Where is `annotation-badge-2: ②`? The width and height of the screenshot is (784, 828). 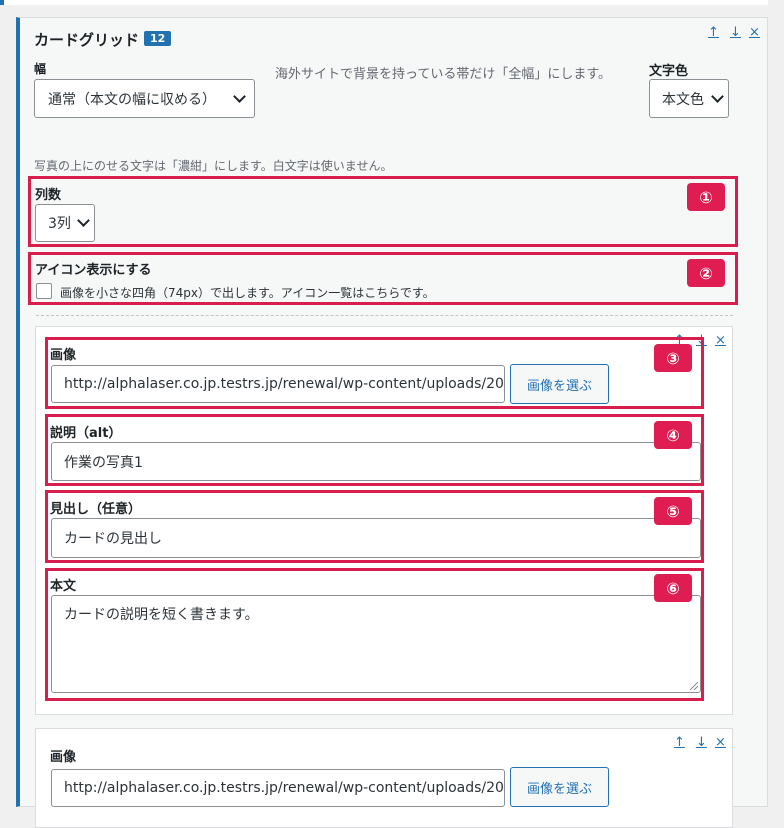 annotation-badge-2: ② is located at coordinates (706, 273).